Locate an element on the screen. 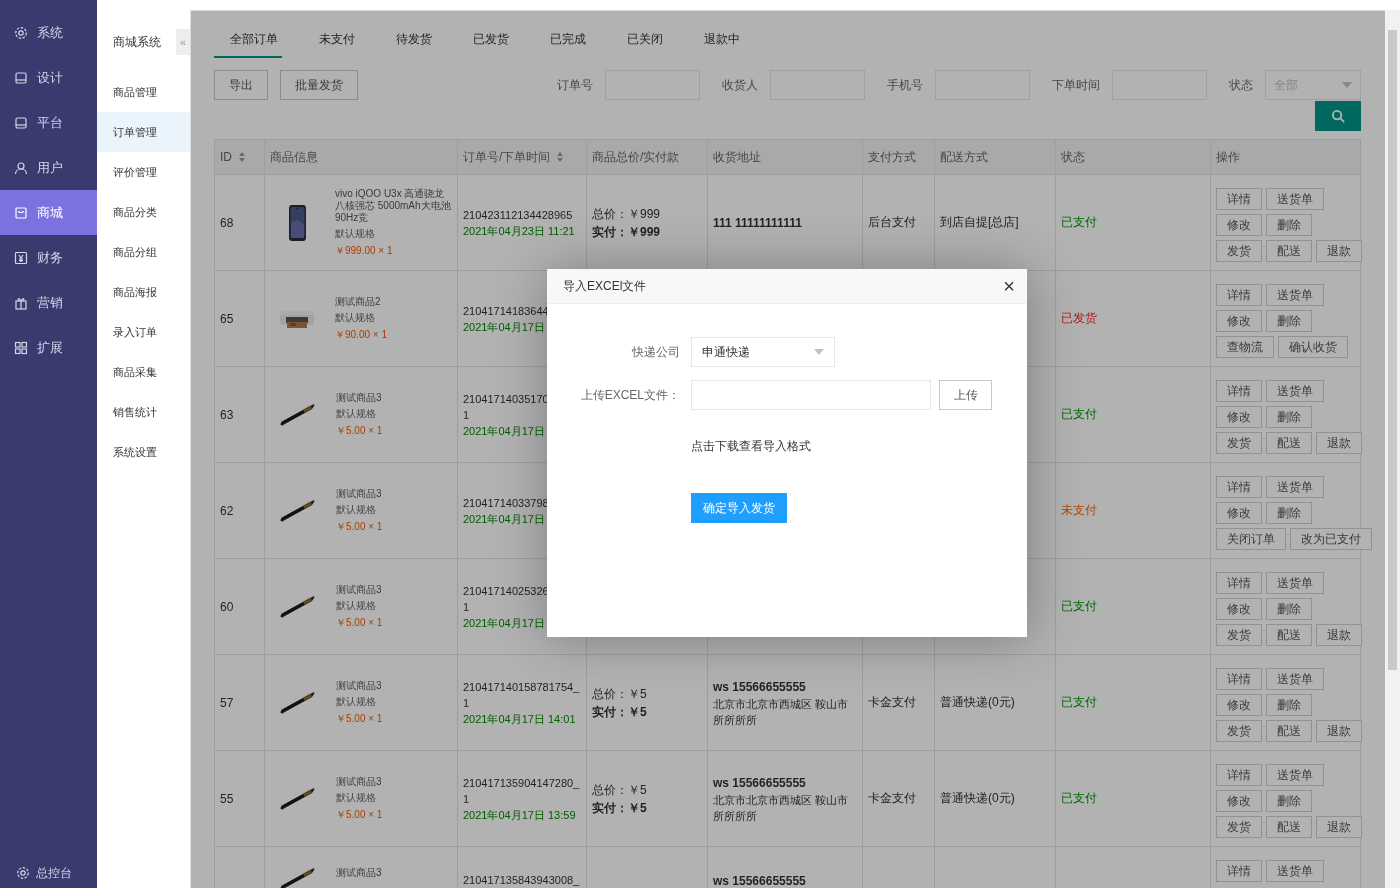 Image resolution: width=1400 pixels, height=888 pixels. sidebar-item: 评价管理 is located at coordinates (143, 172).